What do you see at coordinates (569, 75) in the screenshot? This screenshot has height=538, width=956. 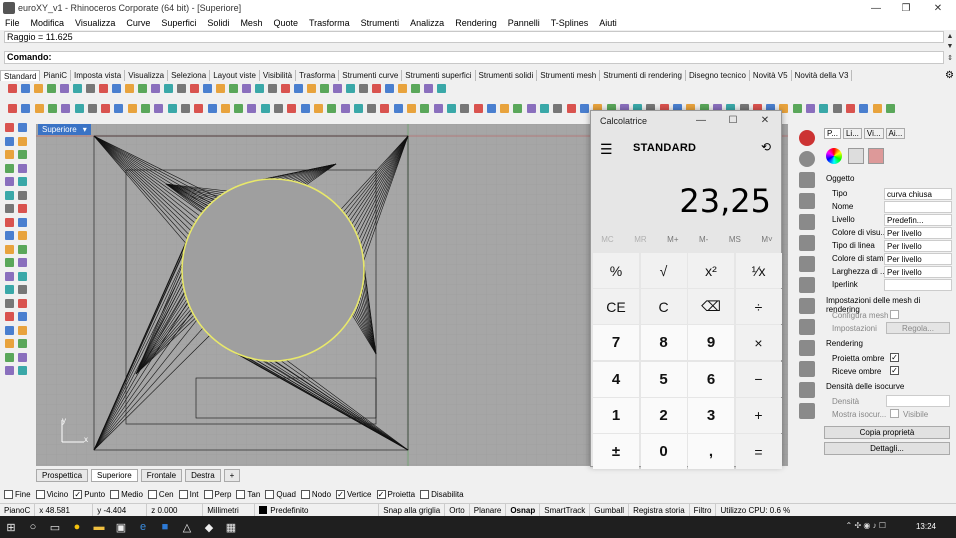 I see `tab-mesh-tools: Strumenti mesh` at bounding box center [569, 75].